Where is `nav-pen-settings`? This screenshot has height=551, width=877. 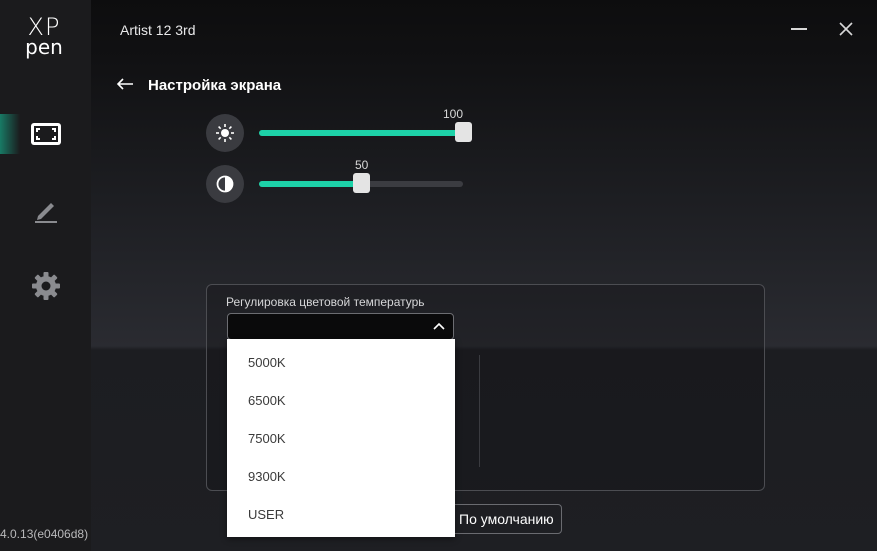
nav-pen-settings is located at coordinates (46, 210).